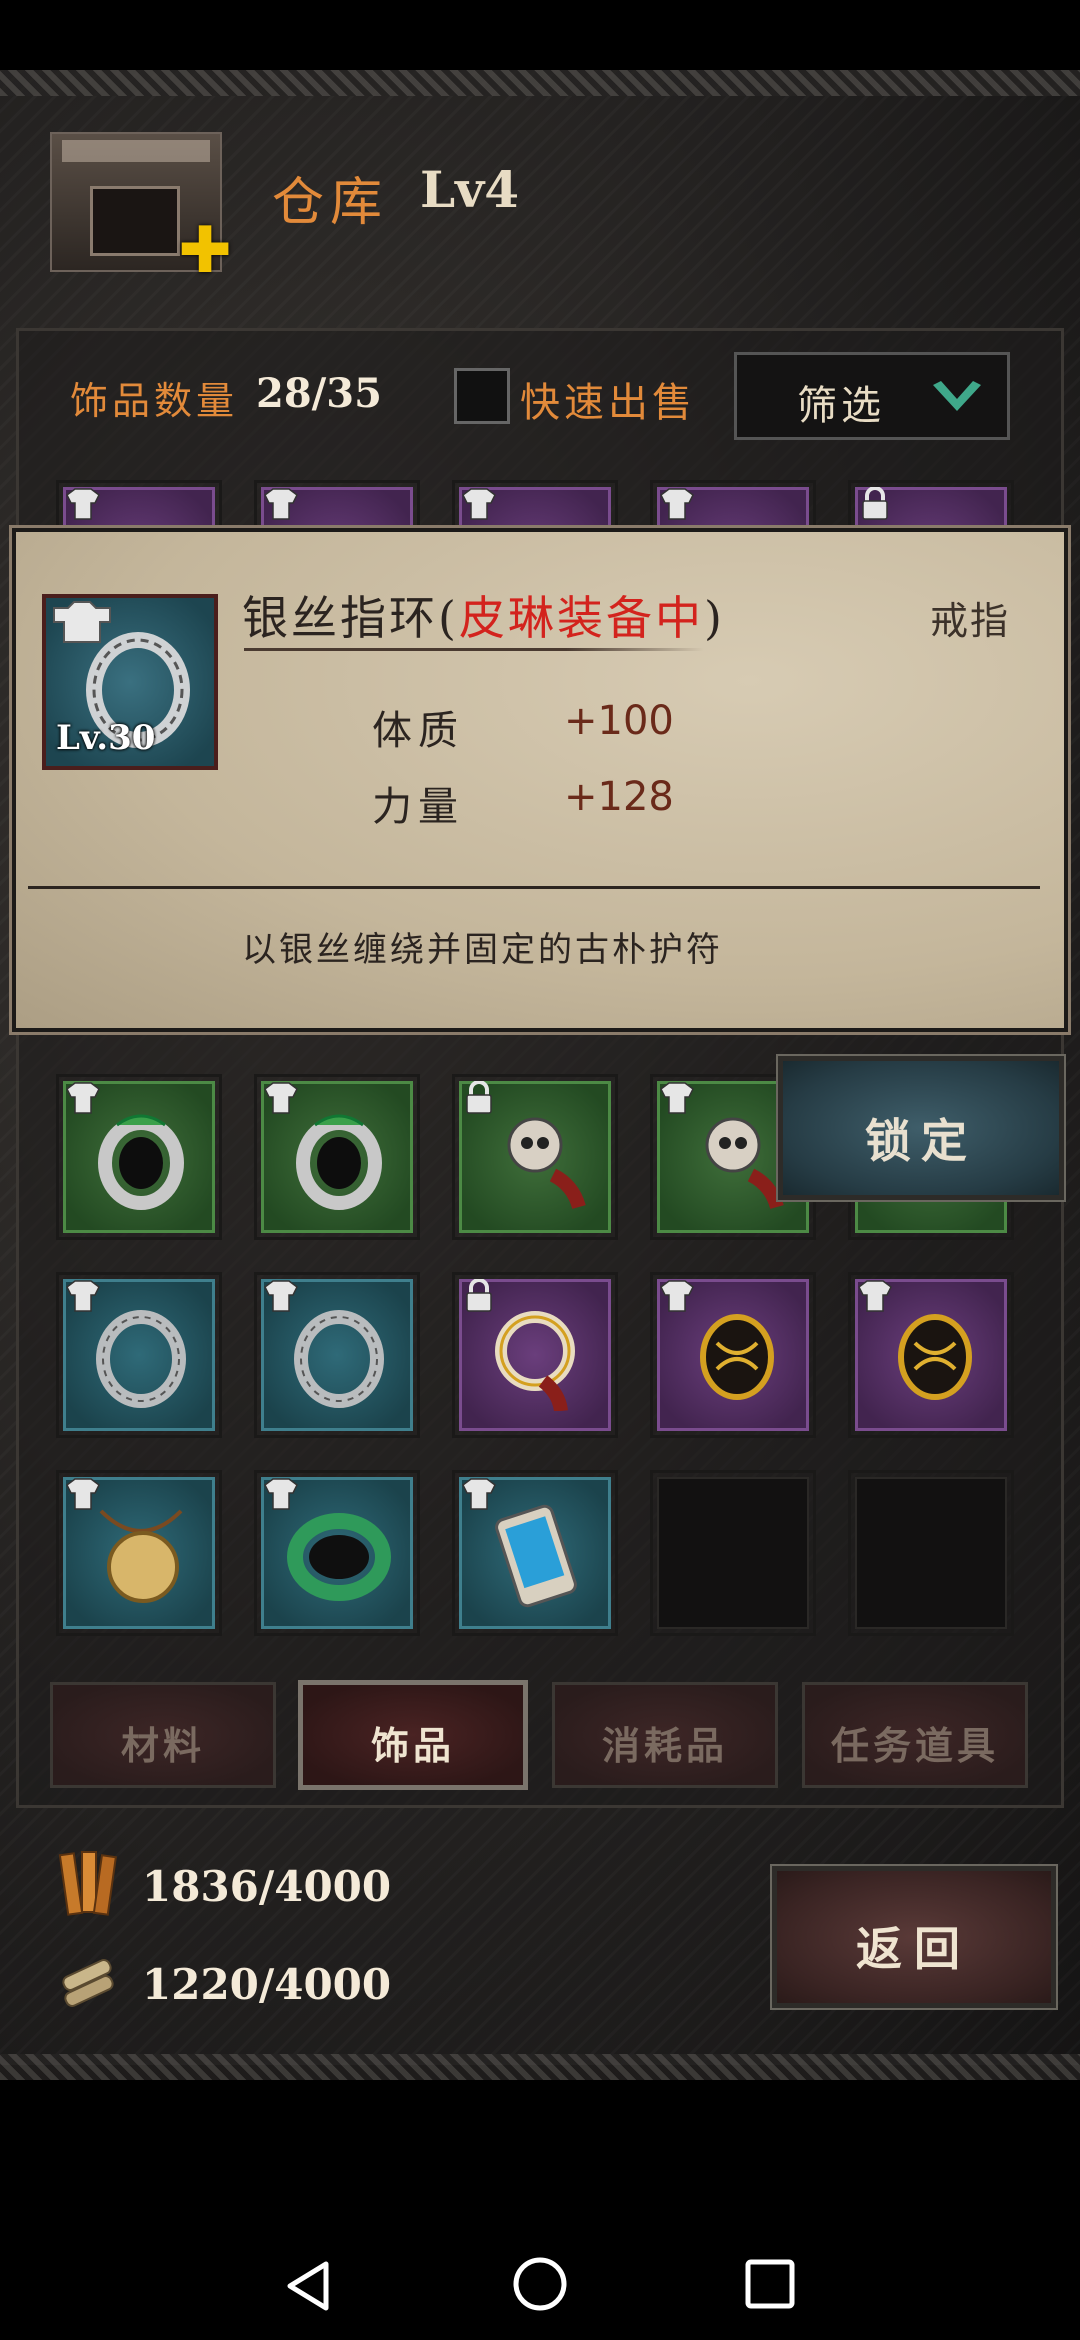  What do you see at coordinates (619, 721) in the screenshot?
I see `stat-value: +100` at bounding box center [619, 721].